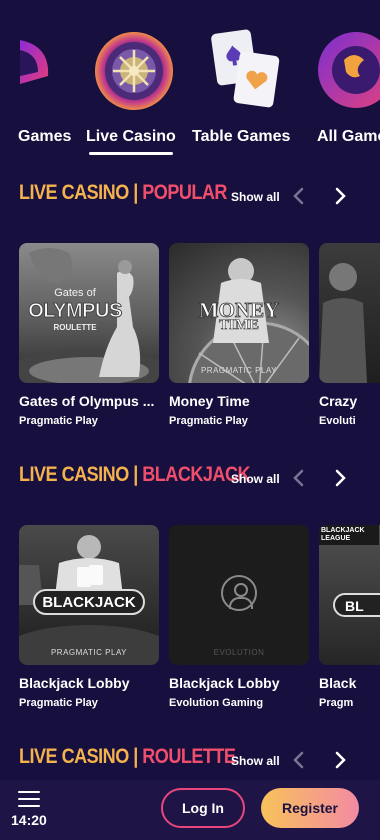 The width and height of the screenshot is (380, 840). What do you see at coordinates (75, 327) in the screenshot?
I see `art-subtitle: ROULETTE` at bounding box center [75, 327].